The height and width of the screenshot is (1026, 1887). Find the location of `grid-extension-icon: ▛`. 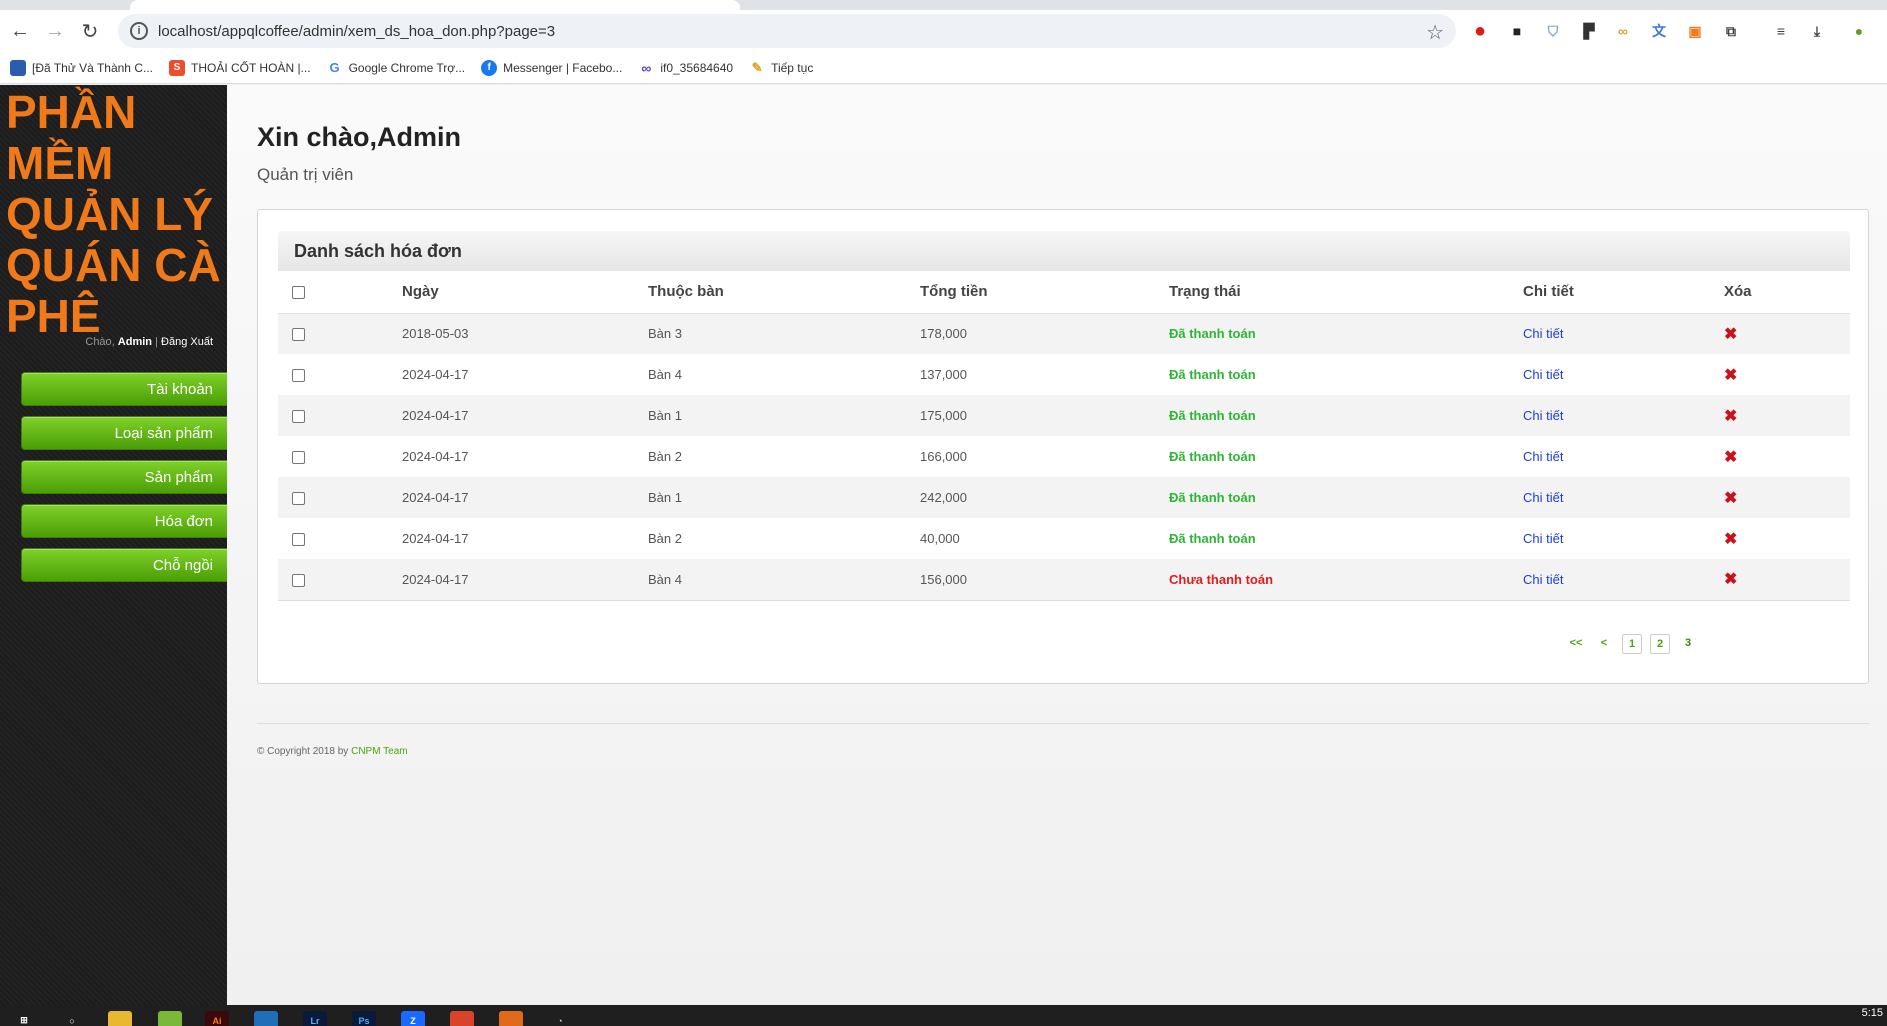

grid-extension-icon: ▛ is located at coordinates (1589, 31).